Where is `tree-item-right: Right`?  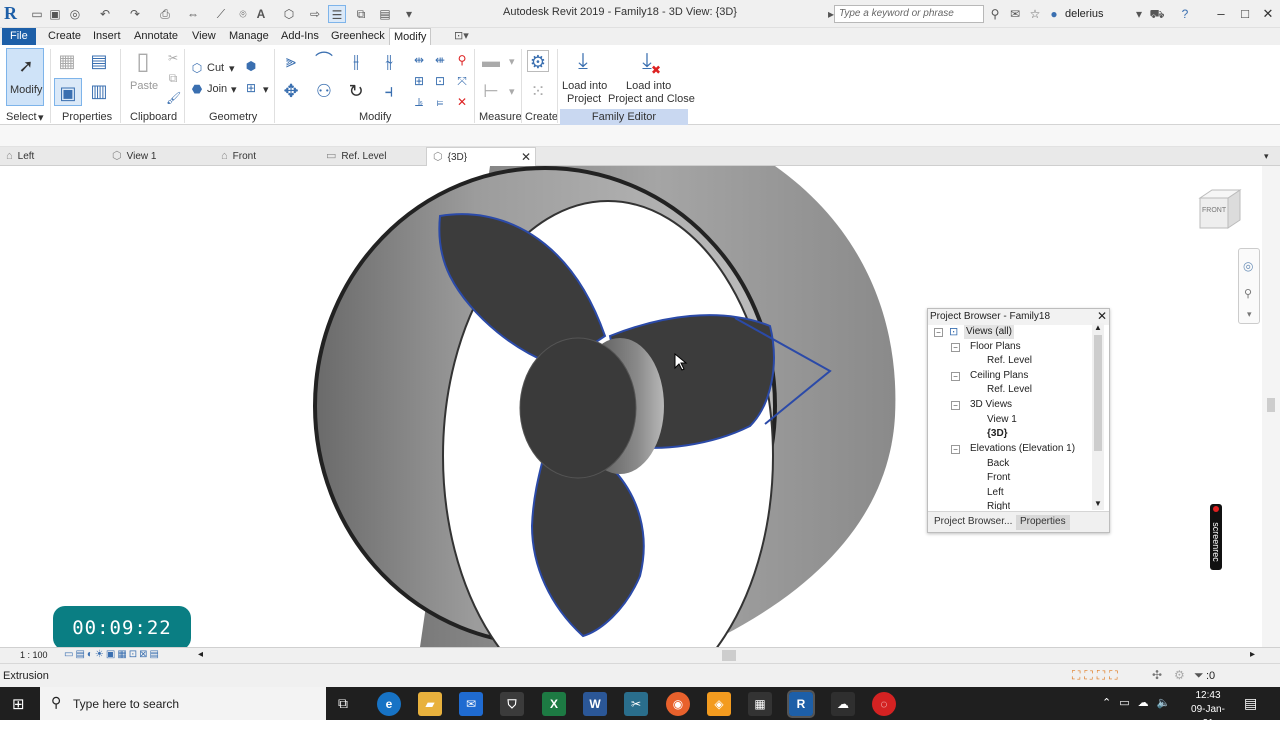 tree-item-right: Right is located at coordinates (998, 505).